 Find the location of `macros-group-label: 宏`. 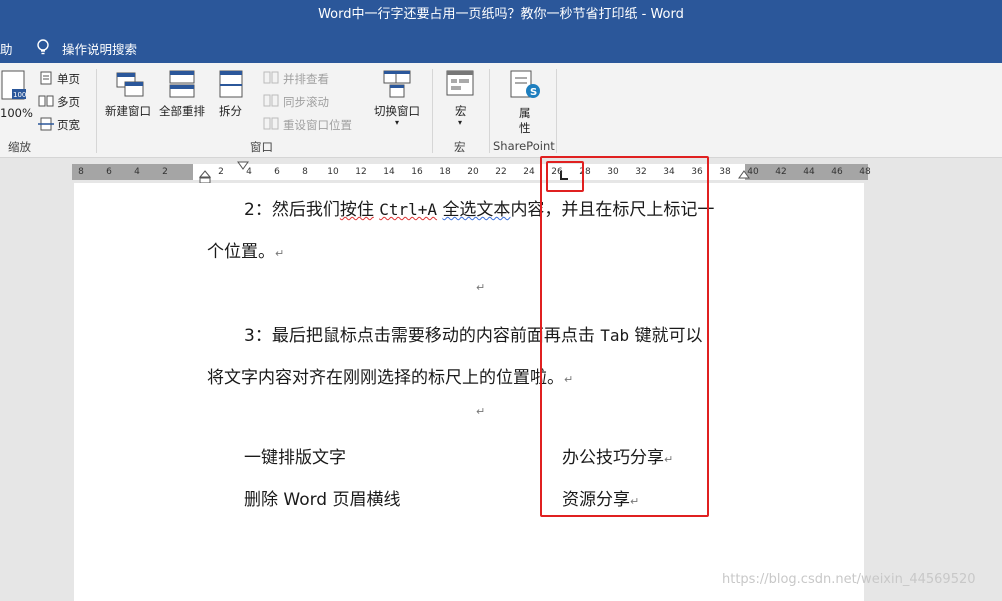

macros-group-label: 宏 is located at coordinates (460, 147).